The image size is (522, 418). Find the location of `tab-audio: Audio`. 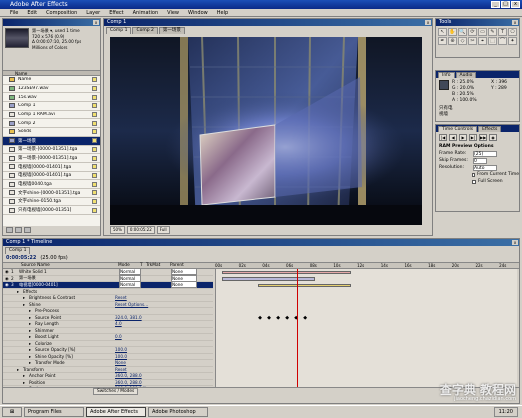

tab-audio: Audio is located at coordinates (466, 75).